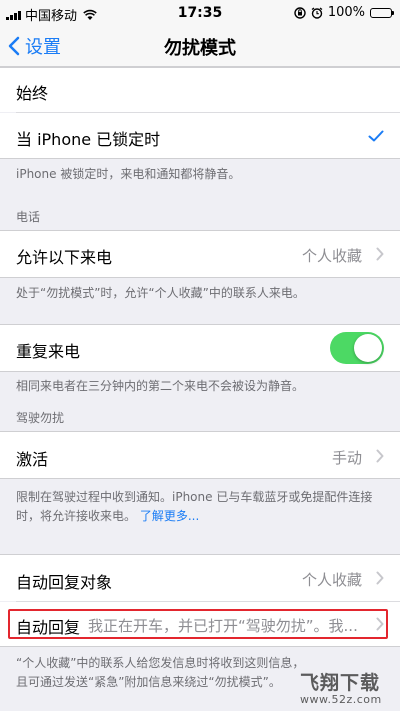  I want to click on repeated-calls-row: 重复来电, so click(200, 348).